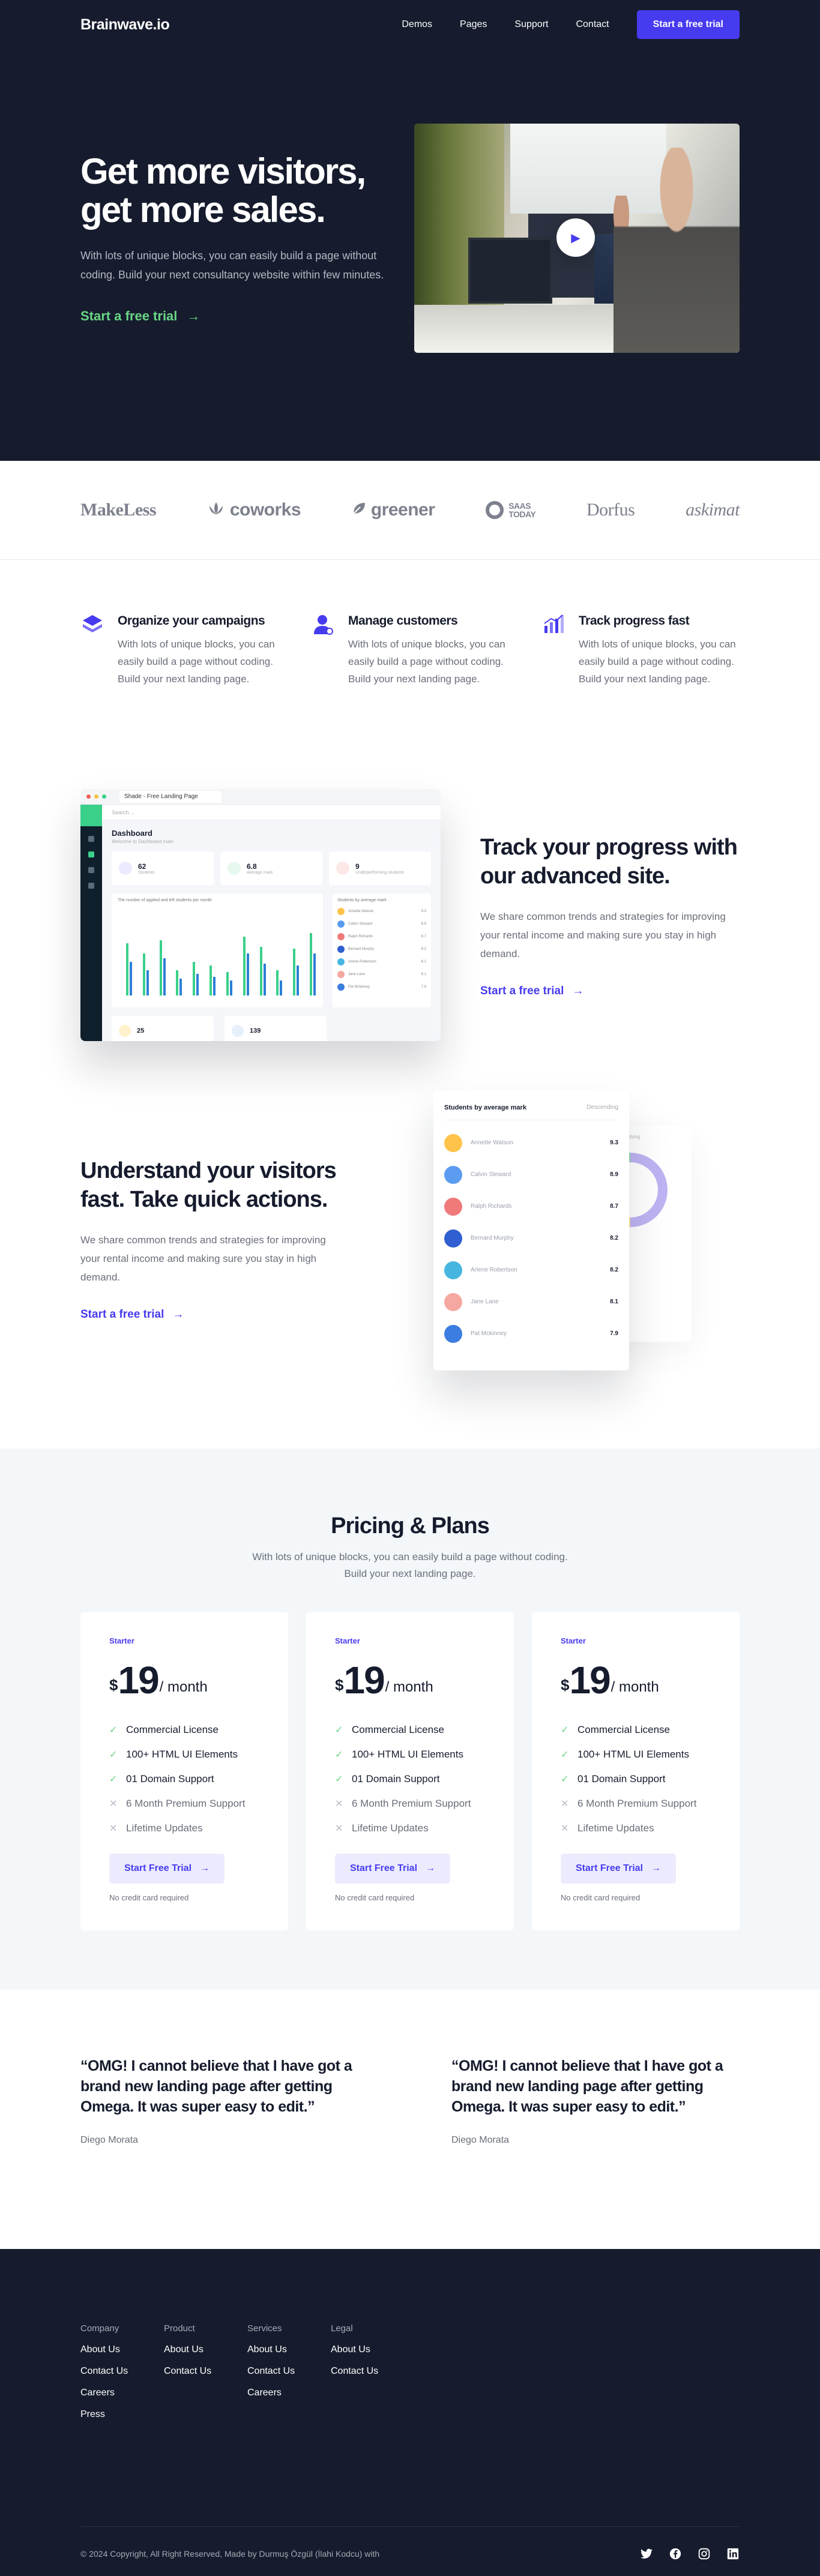 Image resolution: width=820 pixels, height=2576 pixels. I want to click on hero-video-thumbnail: ▶, so click(577, 238).